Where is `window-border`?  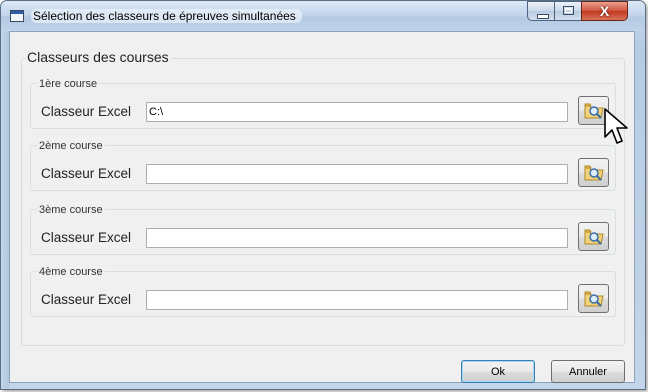
window-border is located at coordinates (5, 210).